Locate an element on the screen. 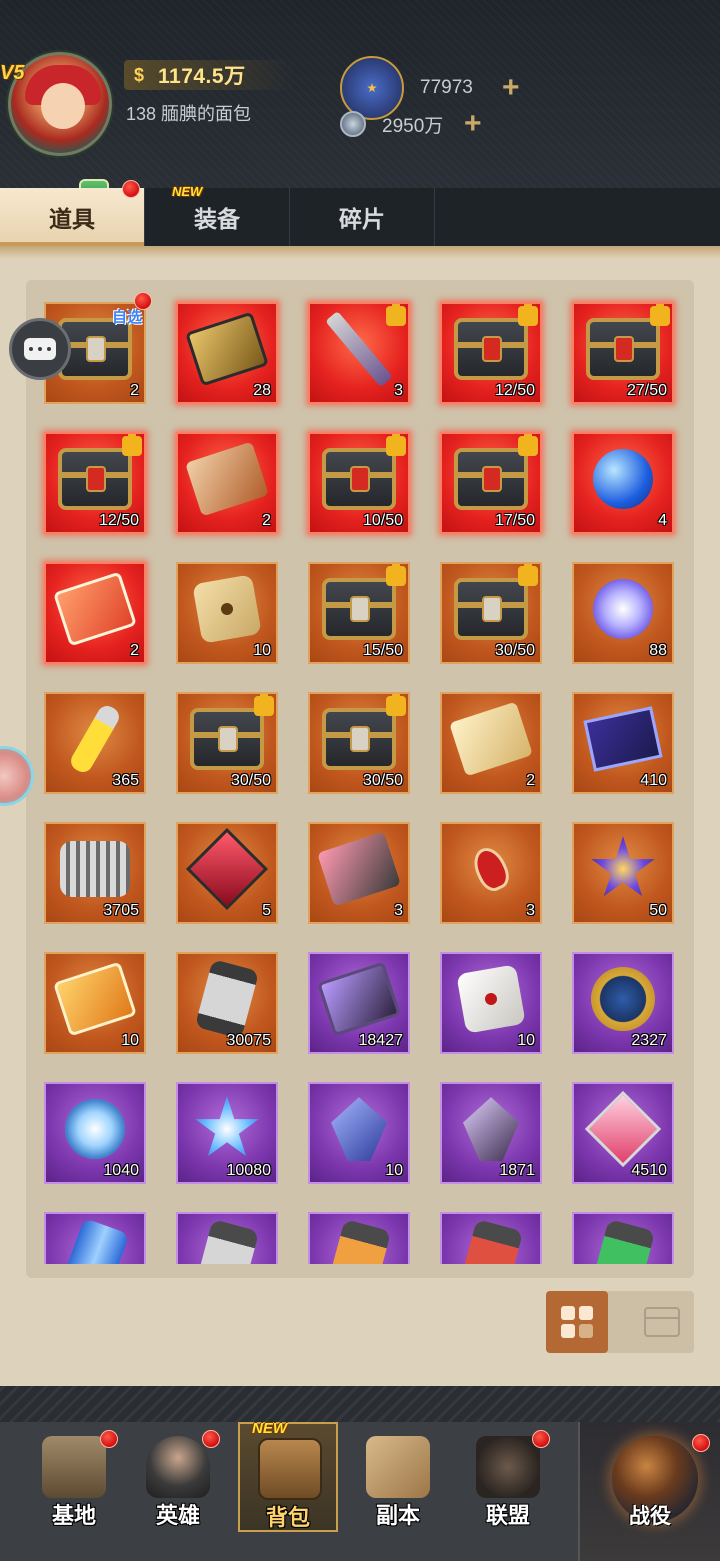  chip-purple-icon is located at coordinates (359, 999).